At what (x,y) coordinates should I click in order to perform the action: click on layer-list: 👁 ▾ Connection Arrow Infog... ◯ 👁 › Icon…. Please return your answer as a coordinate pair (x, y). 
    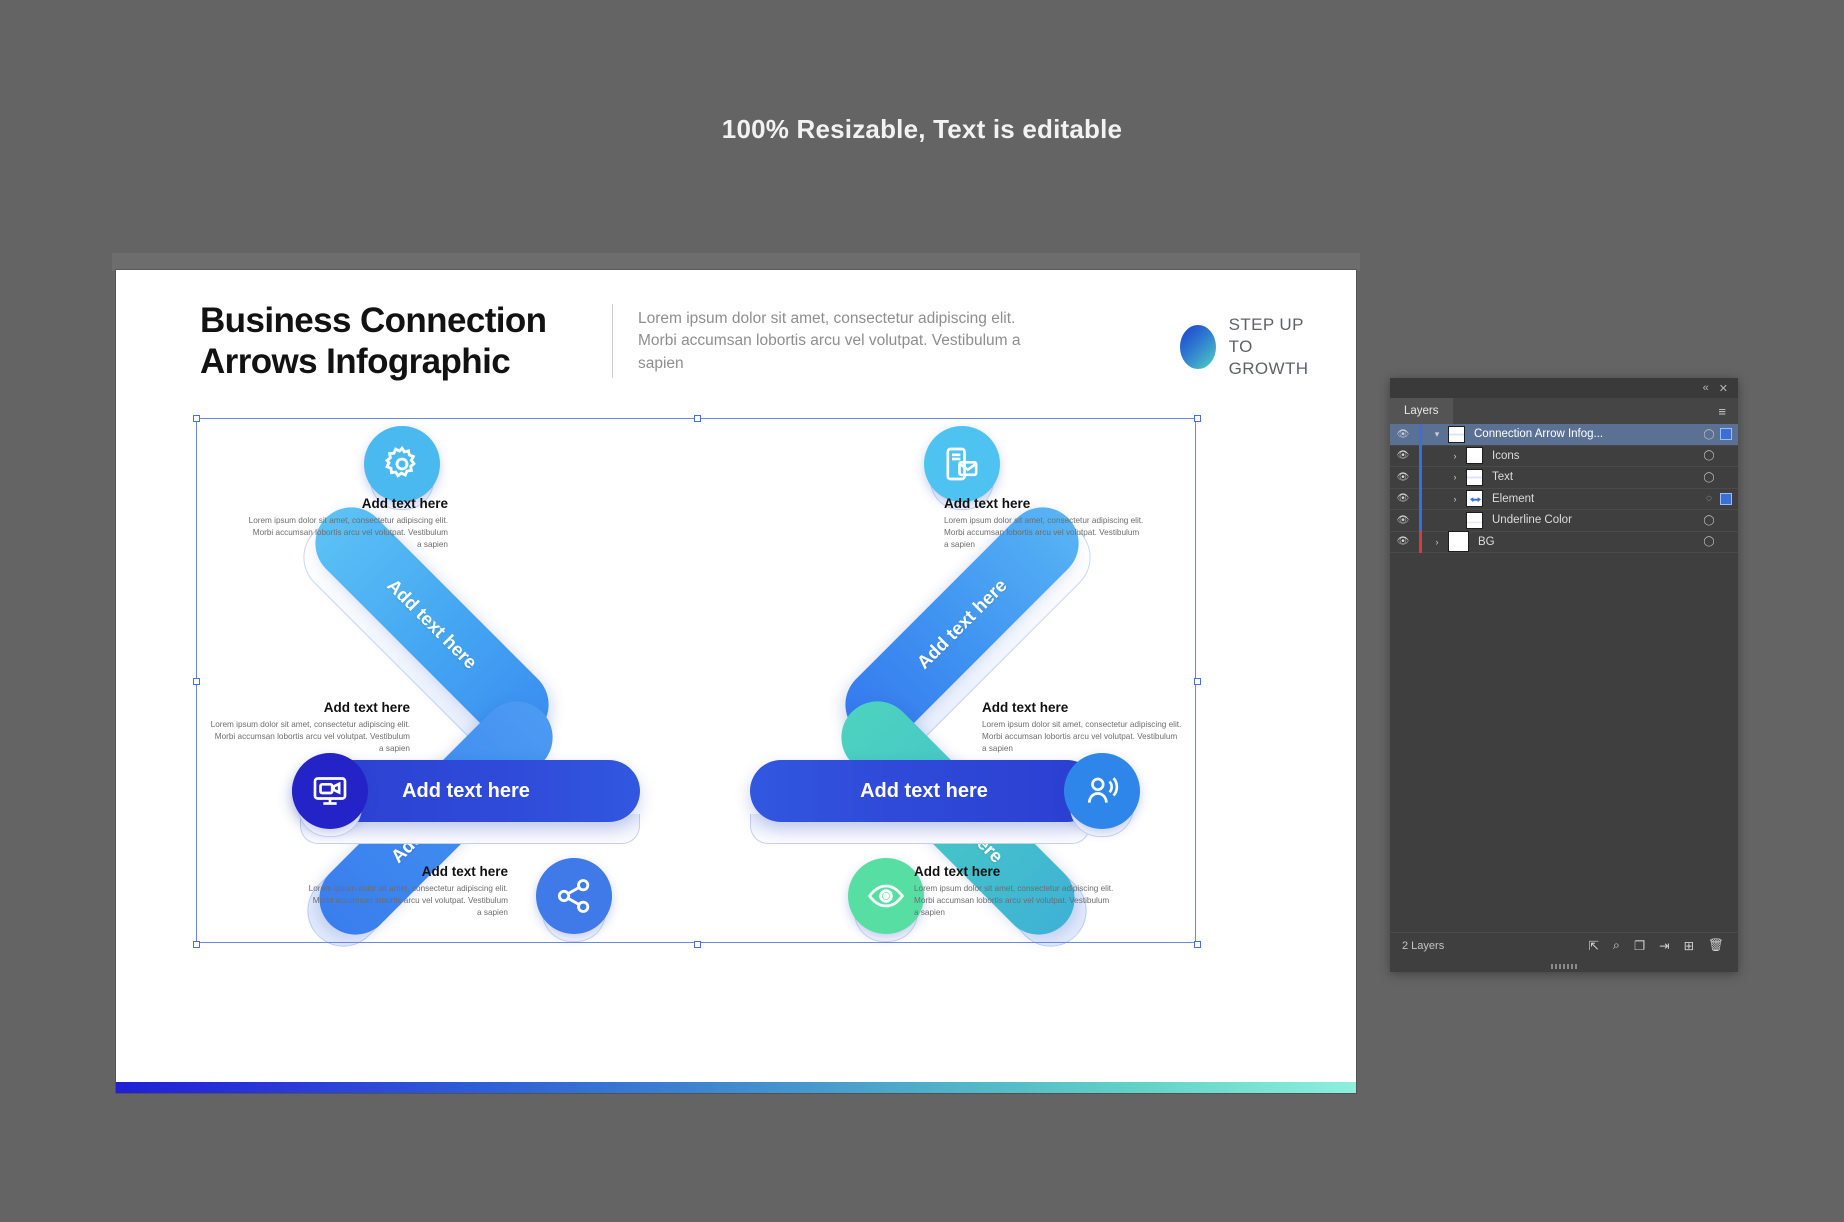
    Looking at the image, I should click on (1564, 488).